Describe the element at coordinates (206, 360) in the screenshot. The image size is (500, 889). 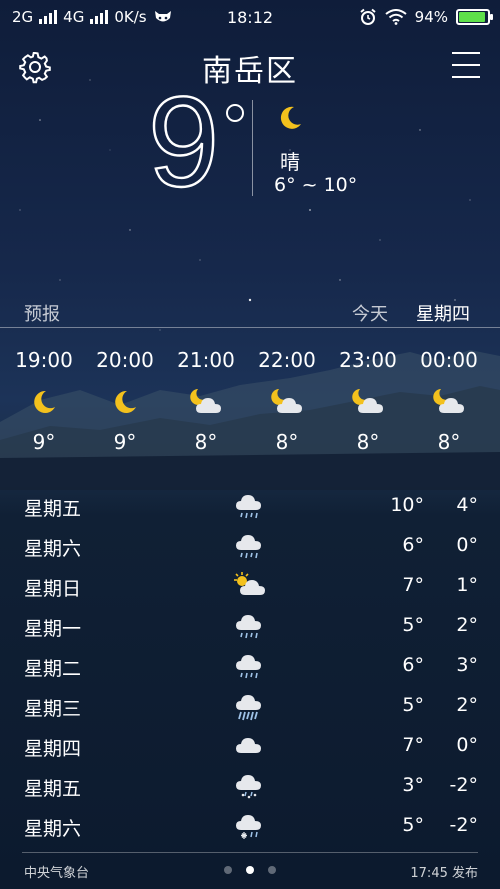
I see `hour-time: 21:00` at that location.